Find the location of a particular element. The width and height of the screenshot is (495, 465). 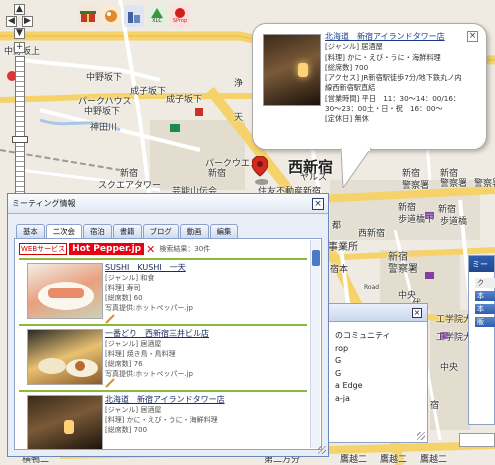

paint-icon is located at coordinates (111, 16).